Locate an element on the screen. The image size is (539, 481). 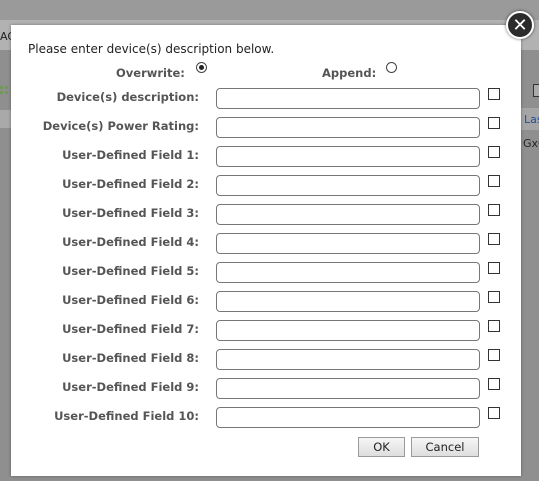
field-row: User-Defined Field 9: is located at coordinates (266, 388).